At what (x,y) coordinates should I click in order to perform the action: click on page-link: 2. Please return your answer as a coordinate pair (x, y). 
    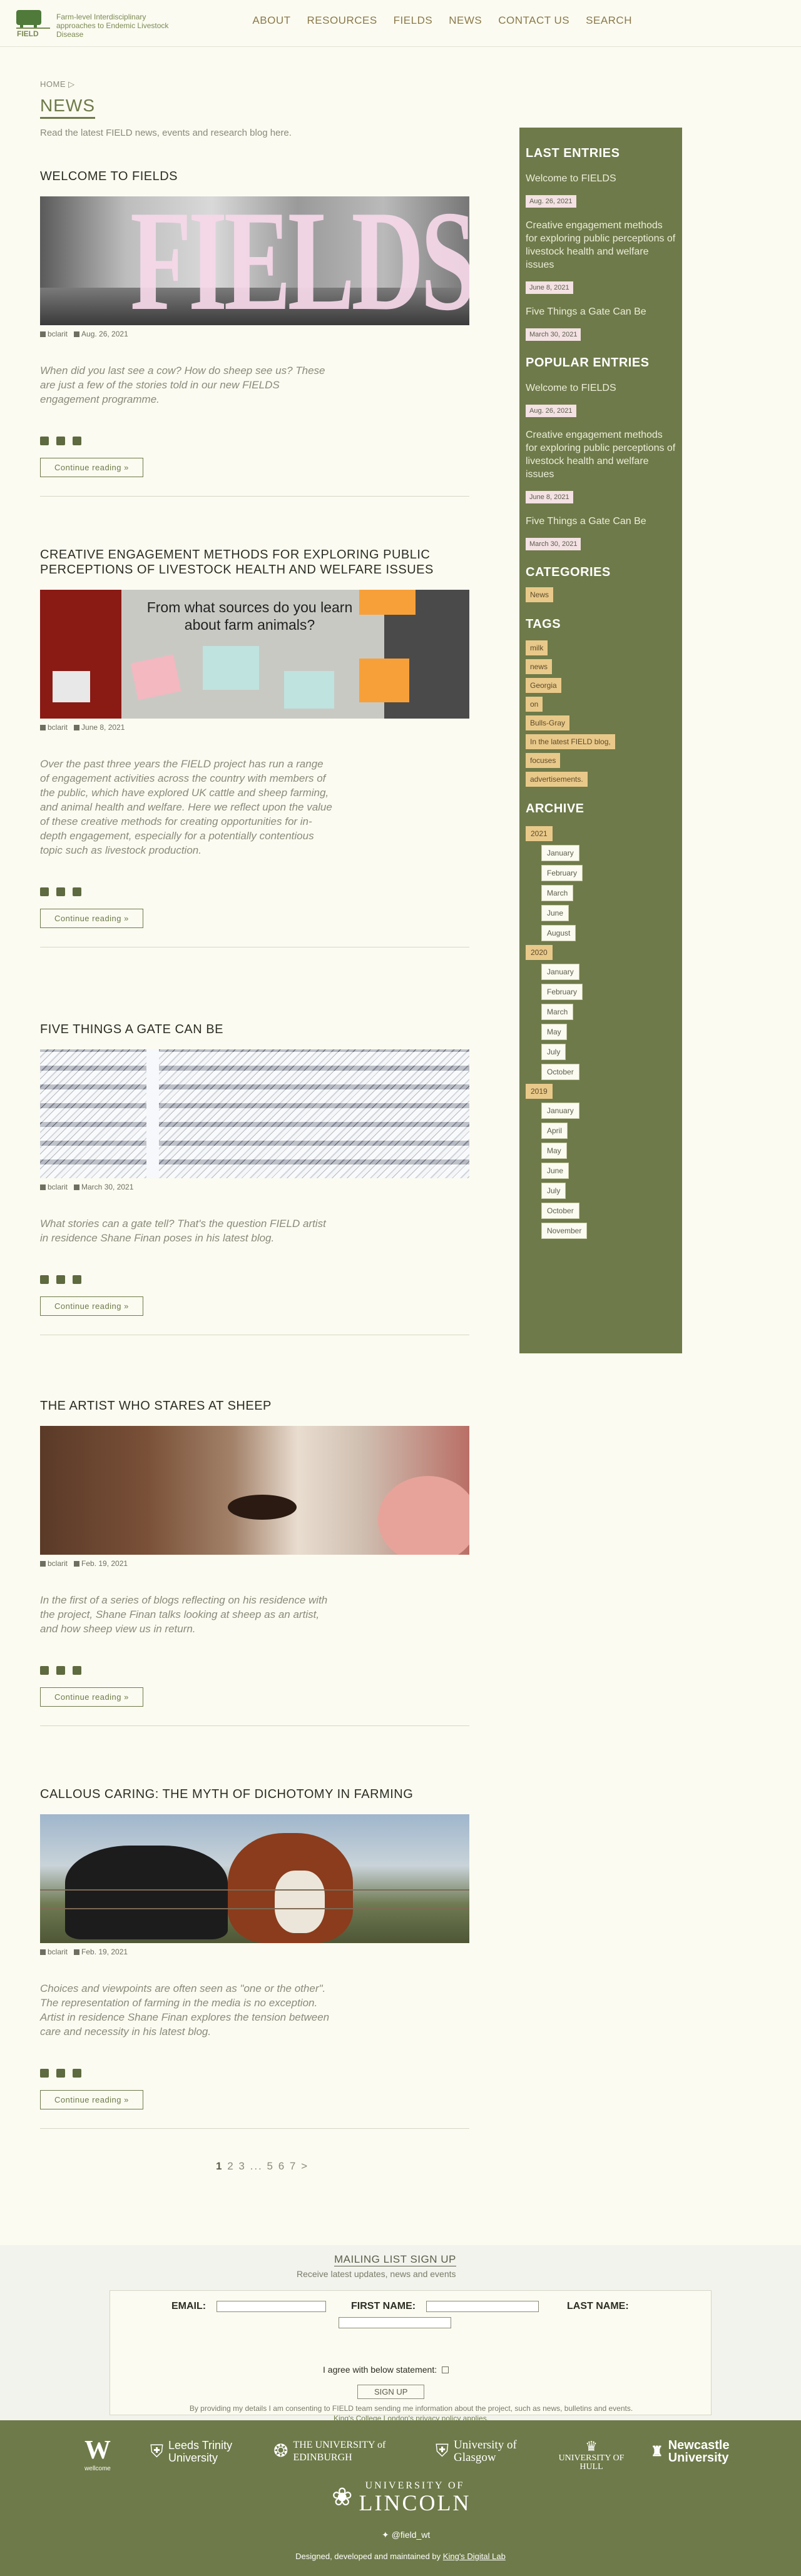
    Looking at the image, I should click on (230, 2166).